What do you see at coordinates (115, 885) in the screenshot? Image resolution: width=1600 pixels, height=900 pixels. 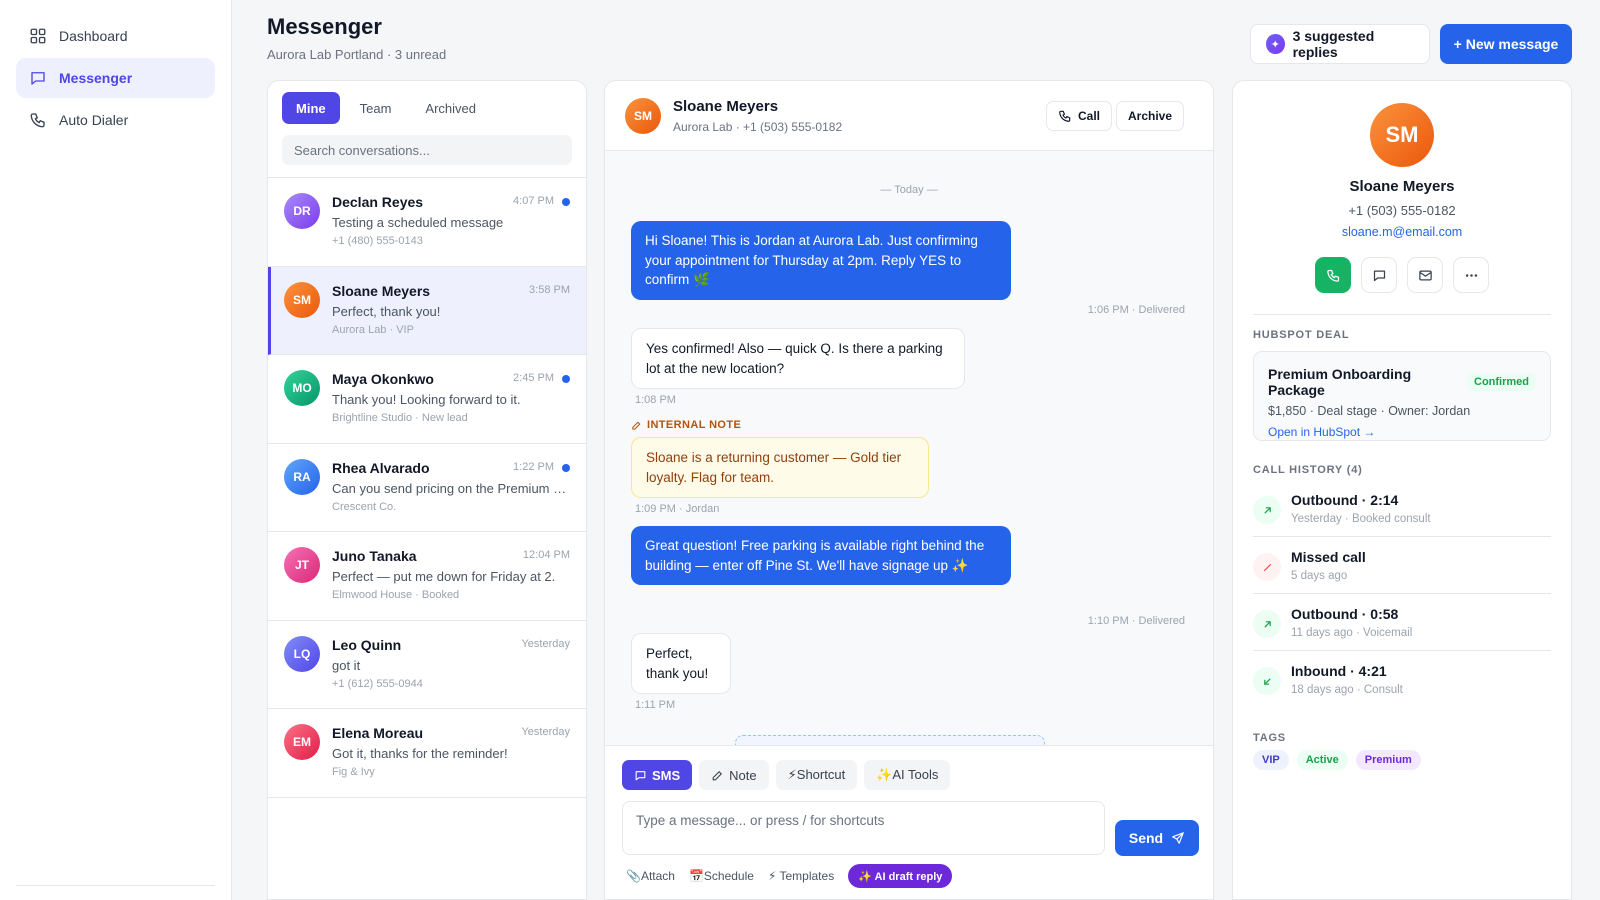 I see `sidebar-divider` at bounding box center [115, 885].